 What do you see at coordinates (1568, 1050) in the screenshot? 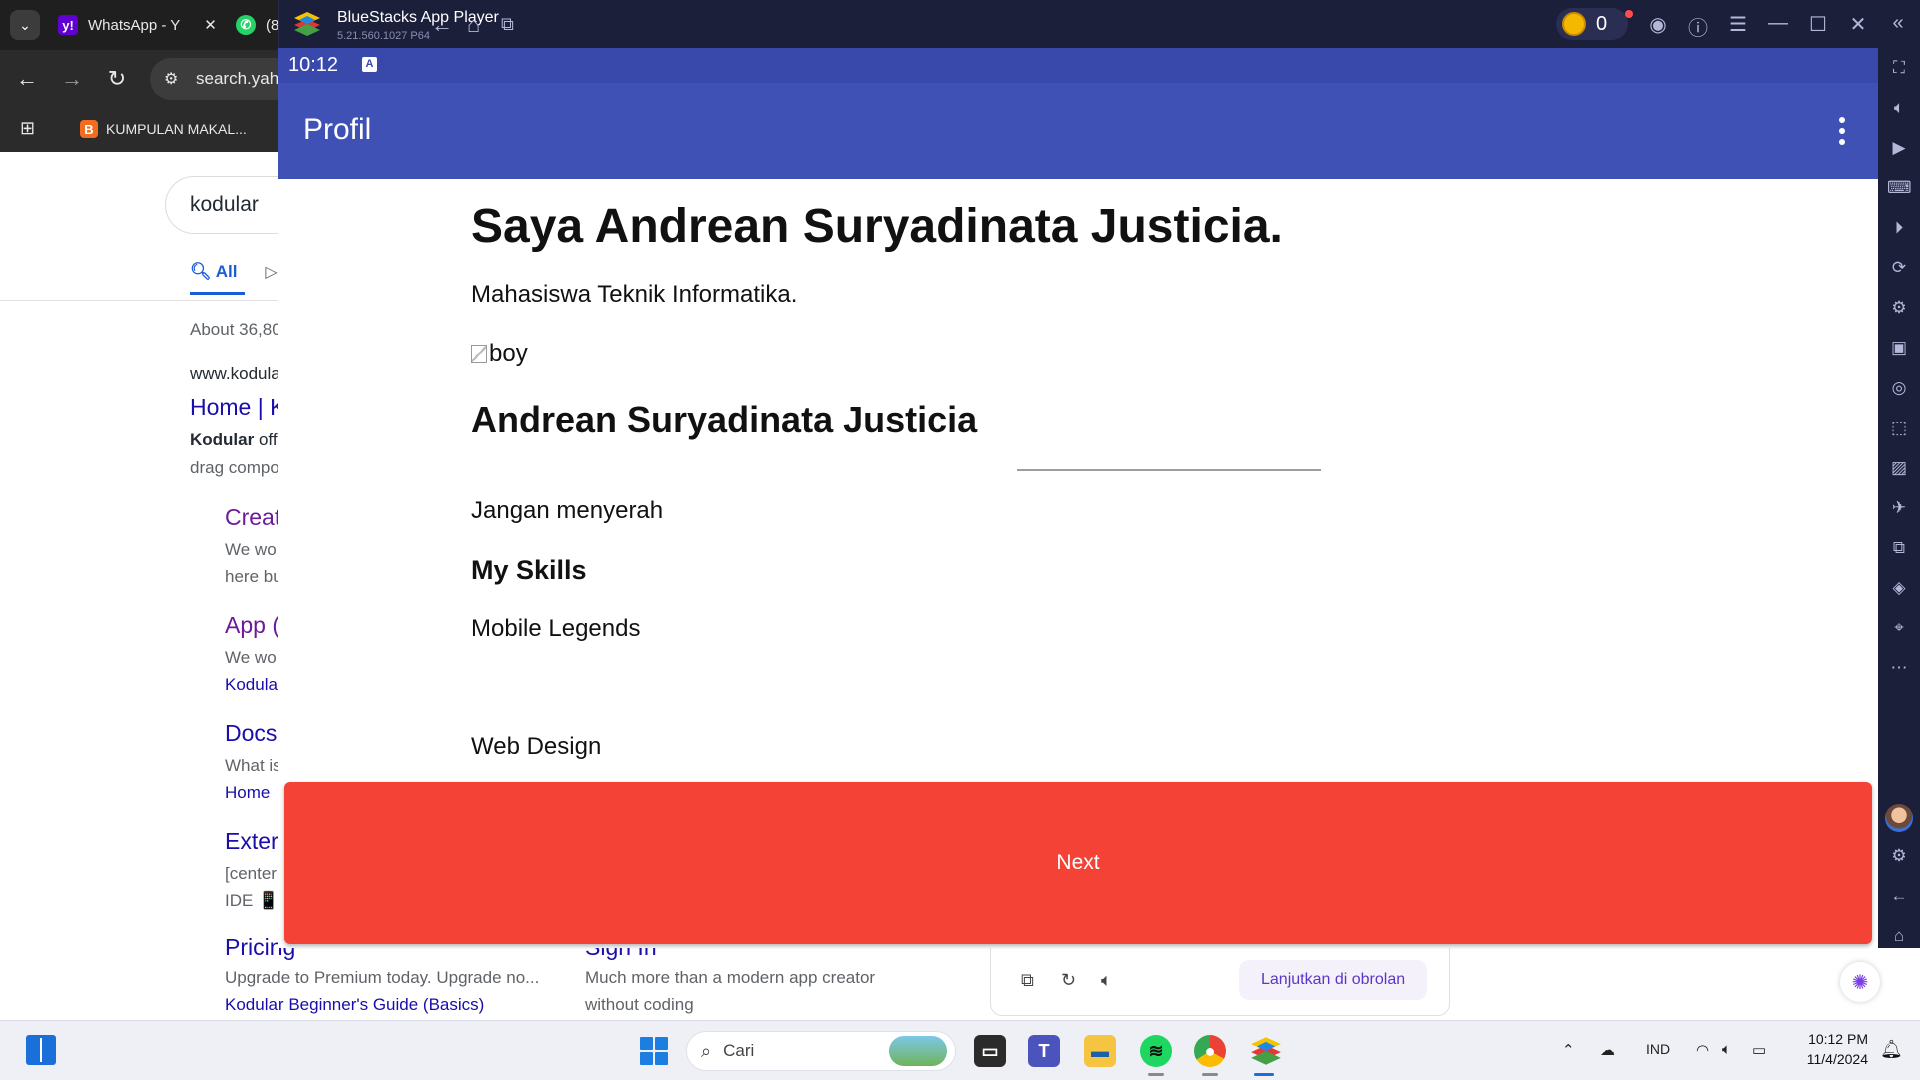
I see `chevron-up-icon: ⌃` at bounding box center [1568, 1050].